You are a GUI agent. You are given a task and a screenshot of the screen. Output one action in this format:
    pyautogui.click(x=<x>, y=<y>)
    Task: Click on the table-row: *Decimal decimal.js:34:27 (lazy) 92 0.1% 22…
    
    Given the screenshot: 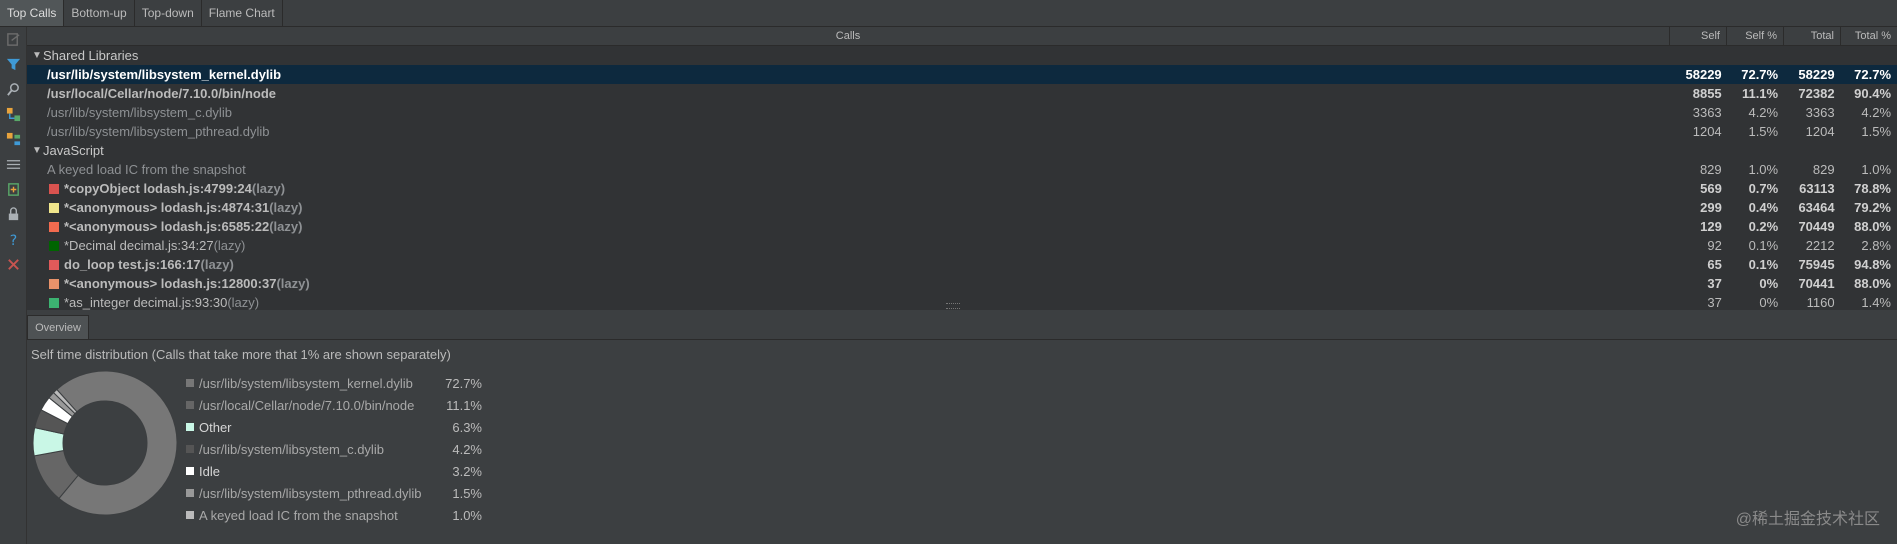 What is the action you would take?
    pyautogui.click(x=962, y=245)
    